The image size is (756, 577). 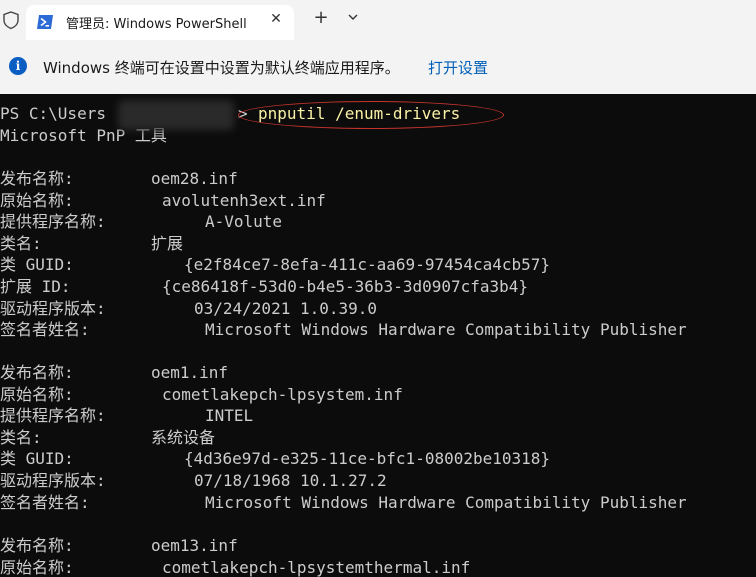 I want to click on prompt: PS C:\Users, so click(x=53, y=113).